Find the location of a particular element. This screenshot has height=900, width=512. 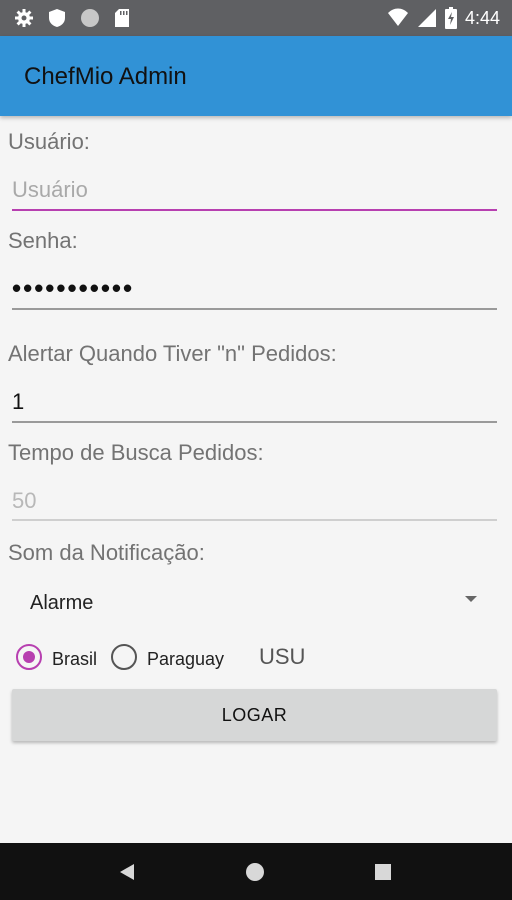

signal-icon is located at coordinates (426, 18).